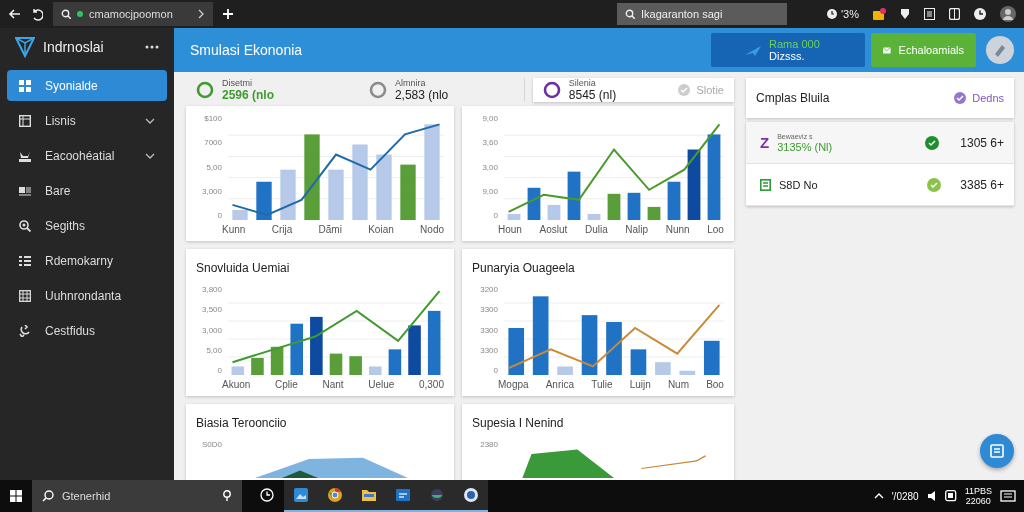 Image resolution: width=1024 pixels, height=512 pixels. Describe the element at coordinates (678, 384) in the screenshot. I see `axis-label: Num` at that location.